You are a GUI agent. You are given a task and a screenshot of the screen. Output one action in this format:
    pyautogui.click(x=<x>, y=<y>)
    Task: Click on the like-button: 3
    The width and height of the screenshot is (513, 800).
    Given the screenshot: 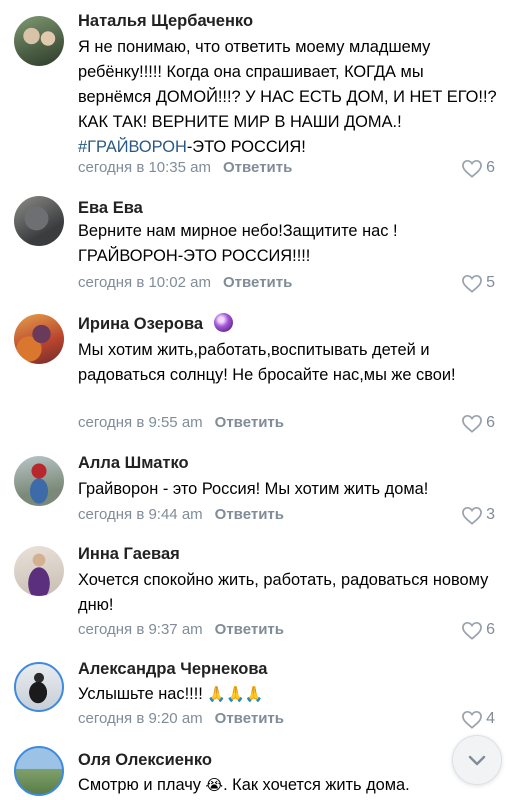 What is the action you would take?
    pyautogui.click(x=478, y=515)
    